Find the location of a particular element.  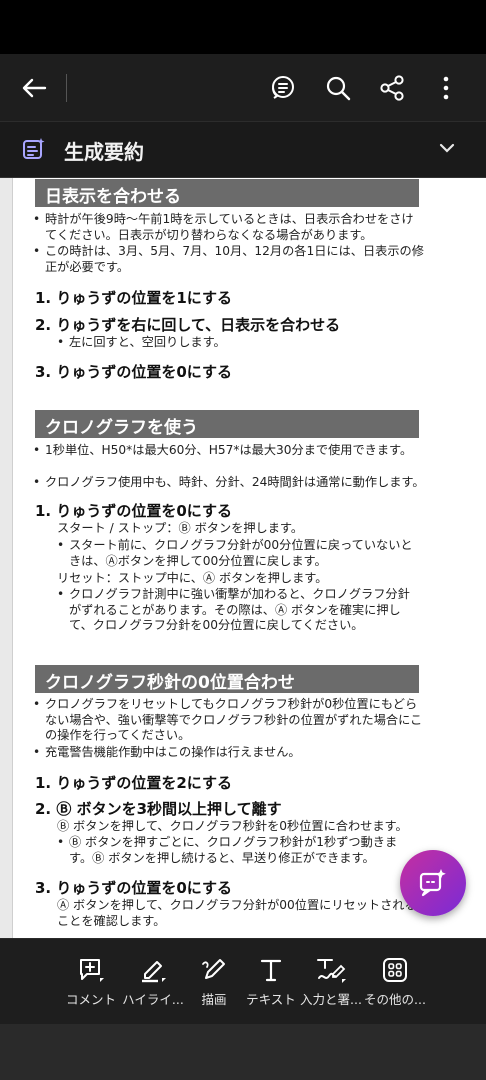

text-icon is located at coordinates (271, 970).